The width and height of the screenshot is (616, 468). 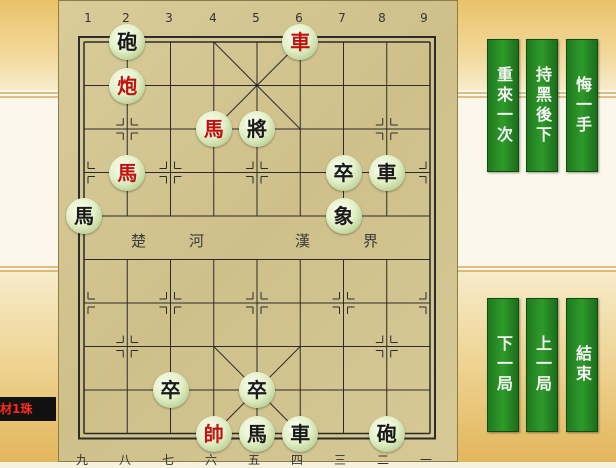 I want to click on file-number: 8, so click(x=382, y=18).